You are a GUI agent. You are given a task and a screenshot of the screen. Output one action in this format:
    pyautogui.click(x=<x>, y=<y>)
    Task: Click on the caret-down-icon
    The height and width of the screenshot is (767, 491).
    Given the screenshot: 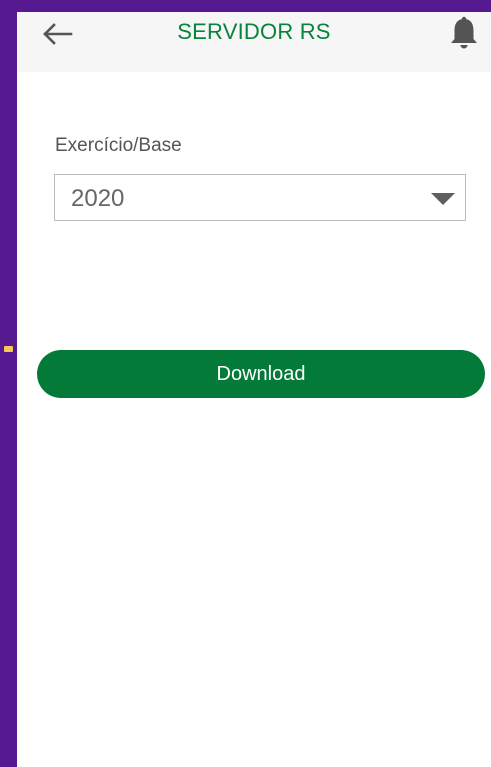 What is the action you would take?
    pyautogui.click(x=443, y=199)
    